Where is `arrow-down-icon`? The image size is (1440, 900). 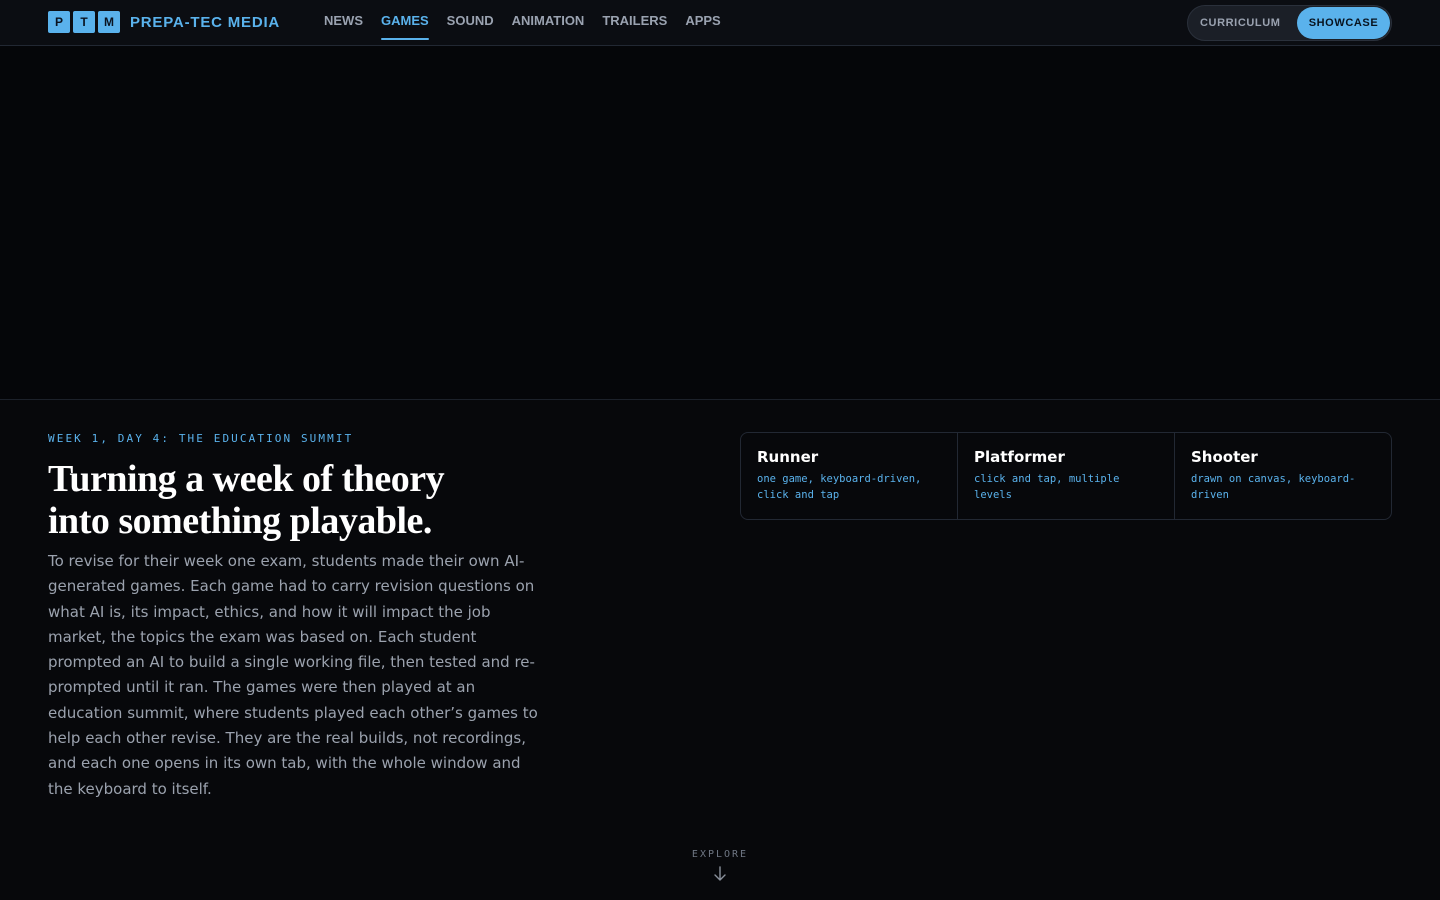 arrow-down-icon is located at coordinates (720, 873).